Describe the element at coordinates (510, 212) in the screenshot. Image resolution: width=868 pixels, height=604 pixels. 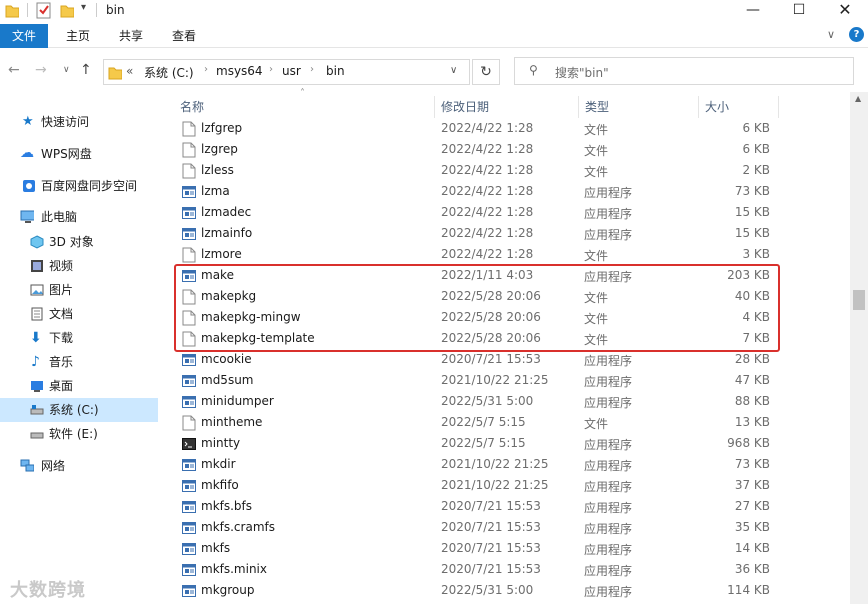
I see `file-row: lzmadec 2022/4/22 1:28 应用程序 15 KB` at that location.